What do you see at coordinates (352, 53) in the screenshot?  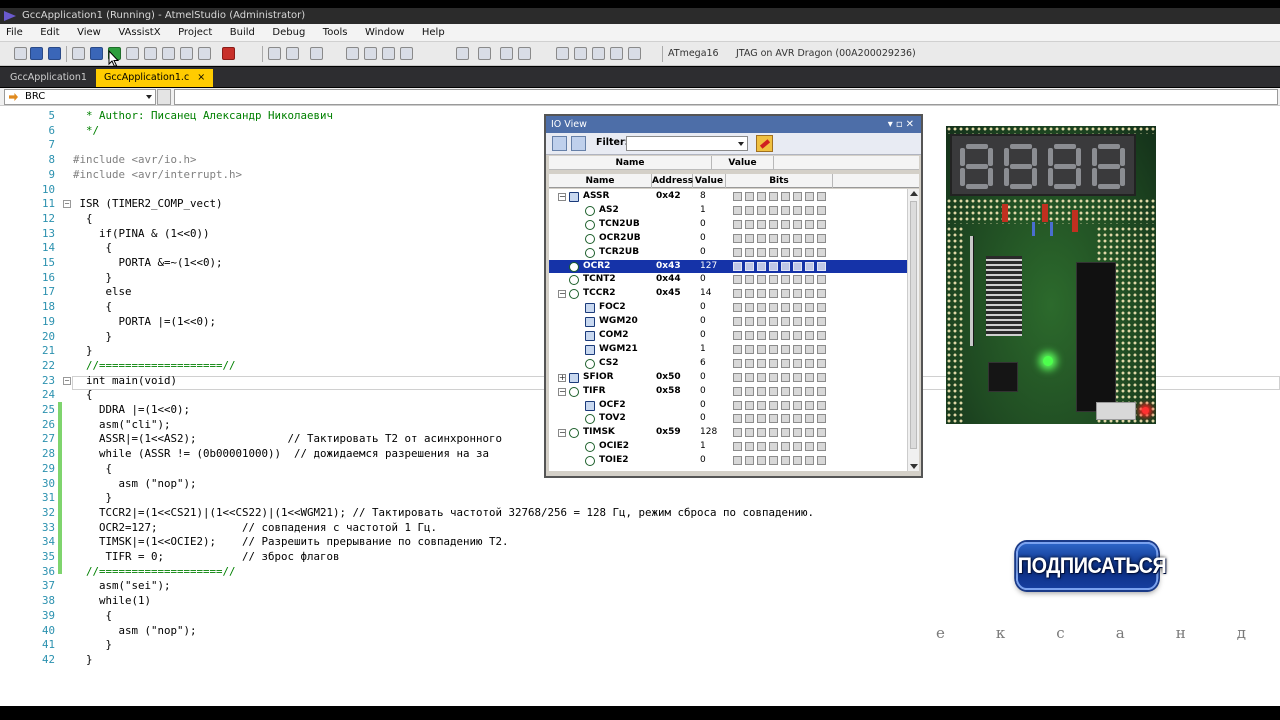 I see `indent-icon` at bounding box center [352, 53].